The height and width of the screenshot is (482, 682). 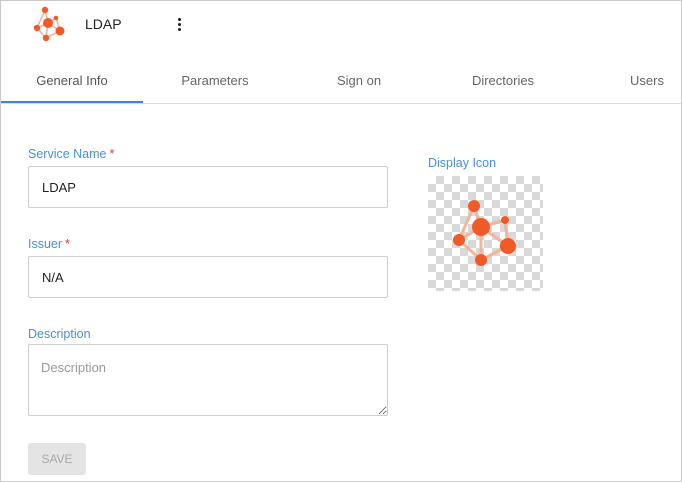 I want to click on service-name-label-text: Service Name, so click(x=67, y=154).